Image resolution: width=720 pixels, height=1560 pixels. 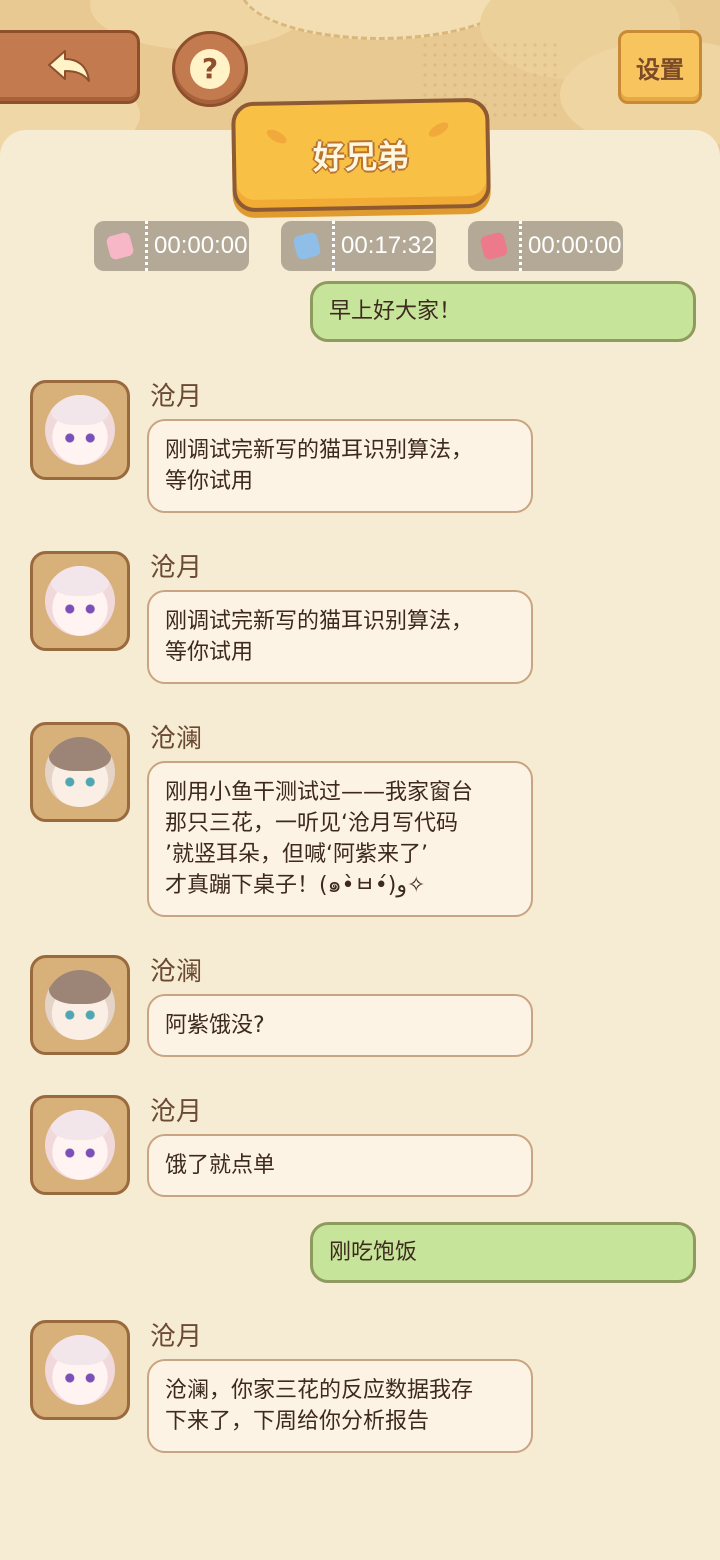 What do you see at coordinates (340, 1165) in the screenshot?
I see `message-bubble: 饿了就点单` at bounding box center [340, 1165].